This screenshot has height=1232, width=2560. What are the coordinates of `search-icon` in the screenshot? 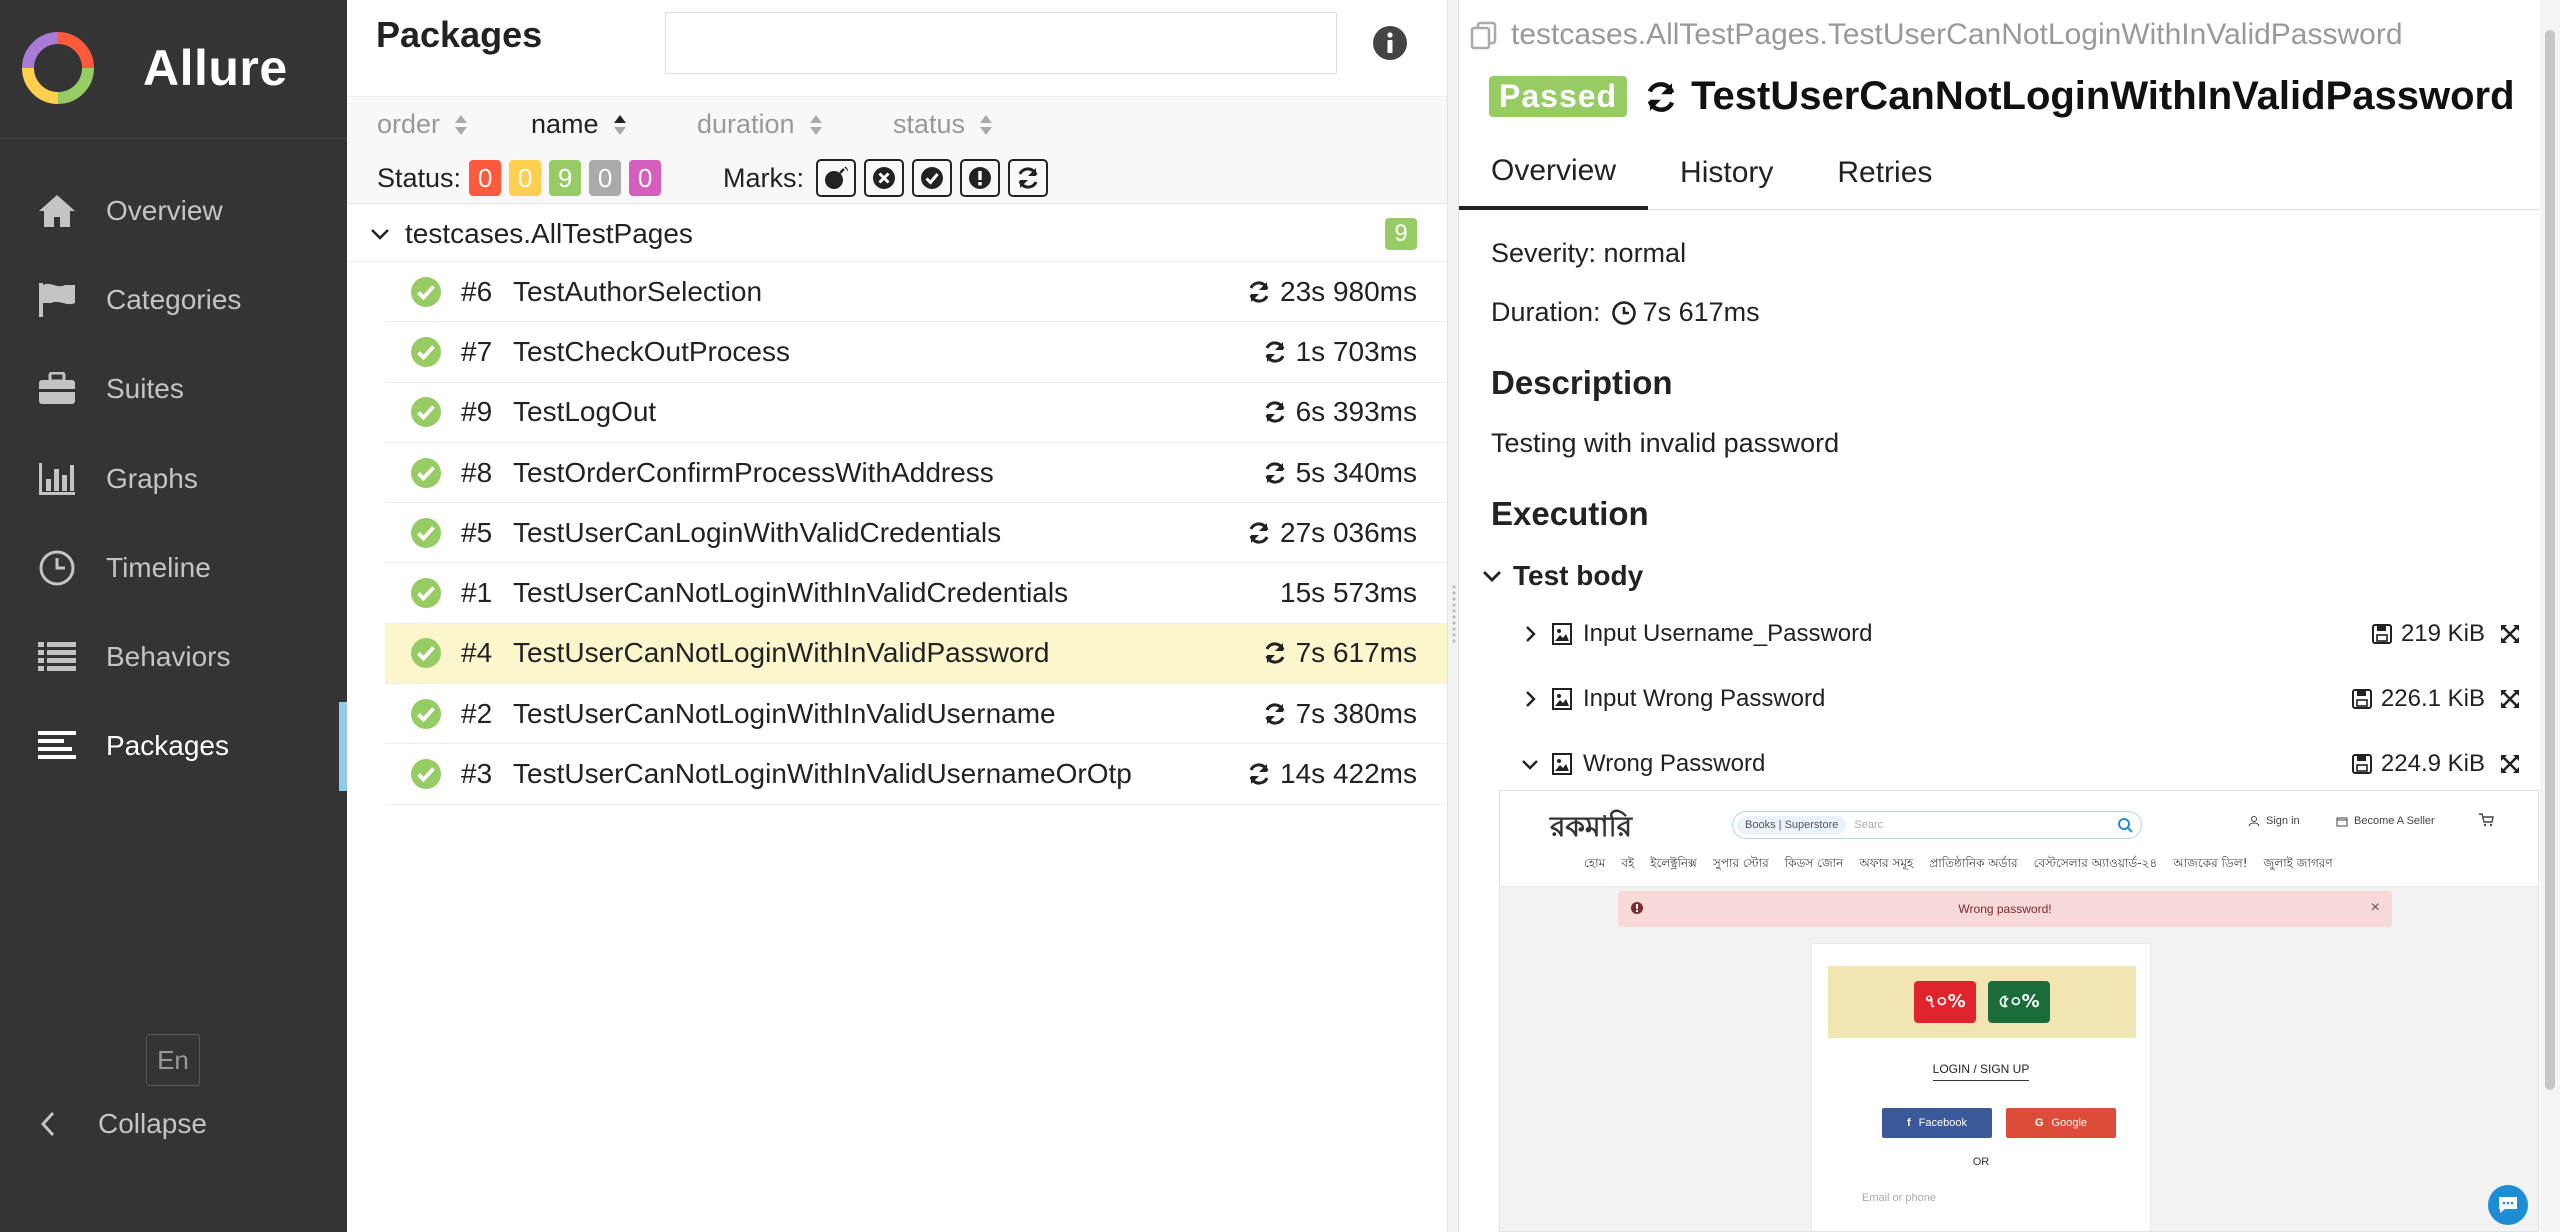 It's located at (2125, 825).